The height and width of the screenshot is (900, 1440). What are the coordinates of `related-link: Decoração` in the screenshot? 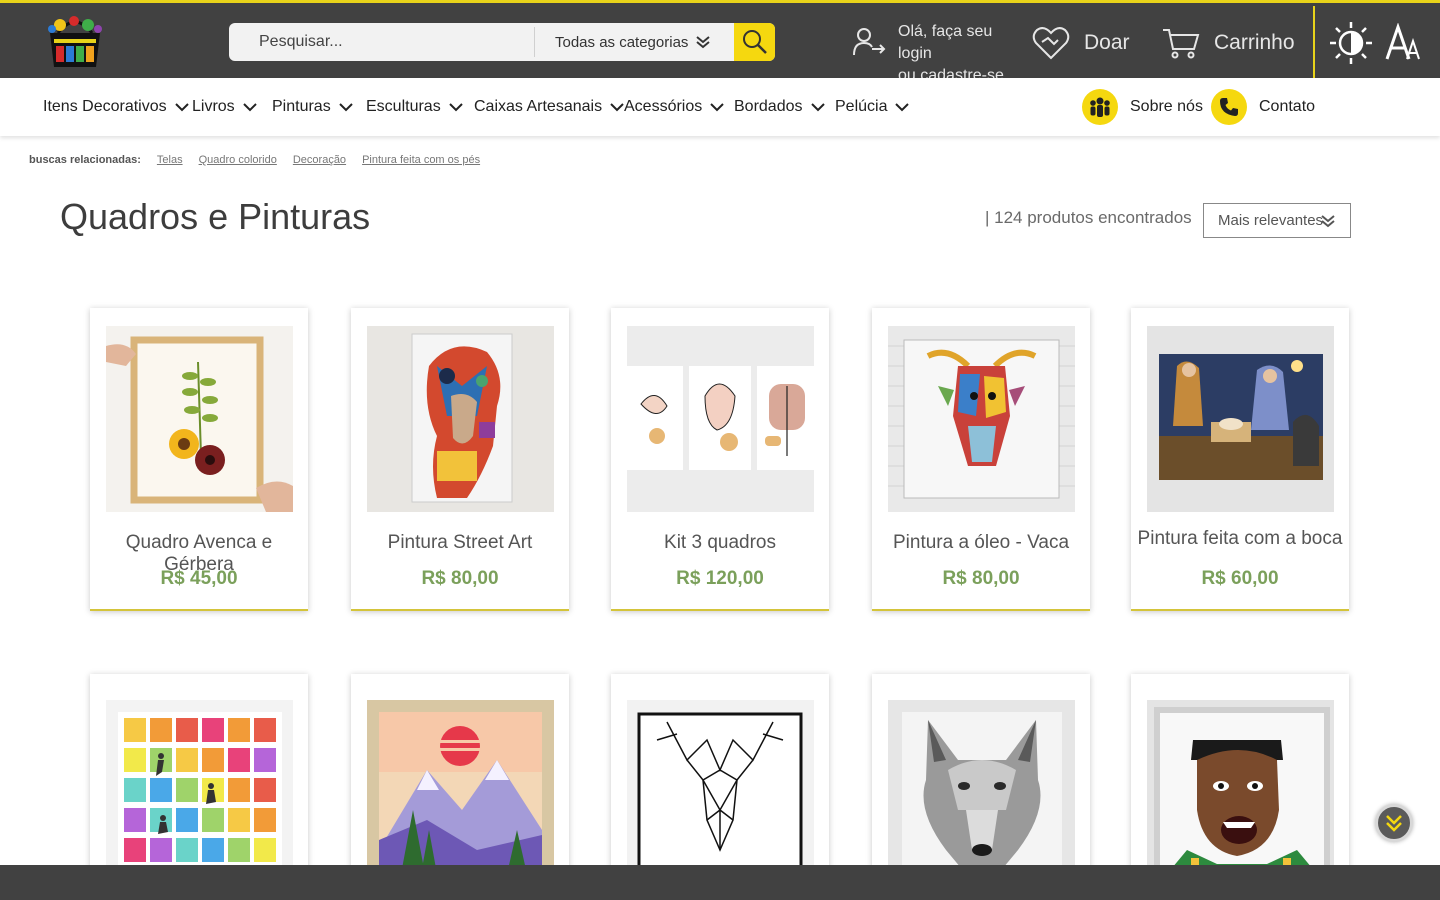 It's located at (319, 160).